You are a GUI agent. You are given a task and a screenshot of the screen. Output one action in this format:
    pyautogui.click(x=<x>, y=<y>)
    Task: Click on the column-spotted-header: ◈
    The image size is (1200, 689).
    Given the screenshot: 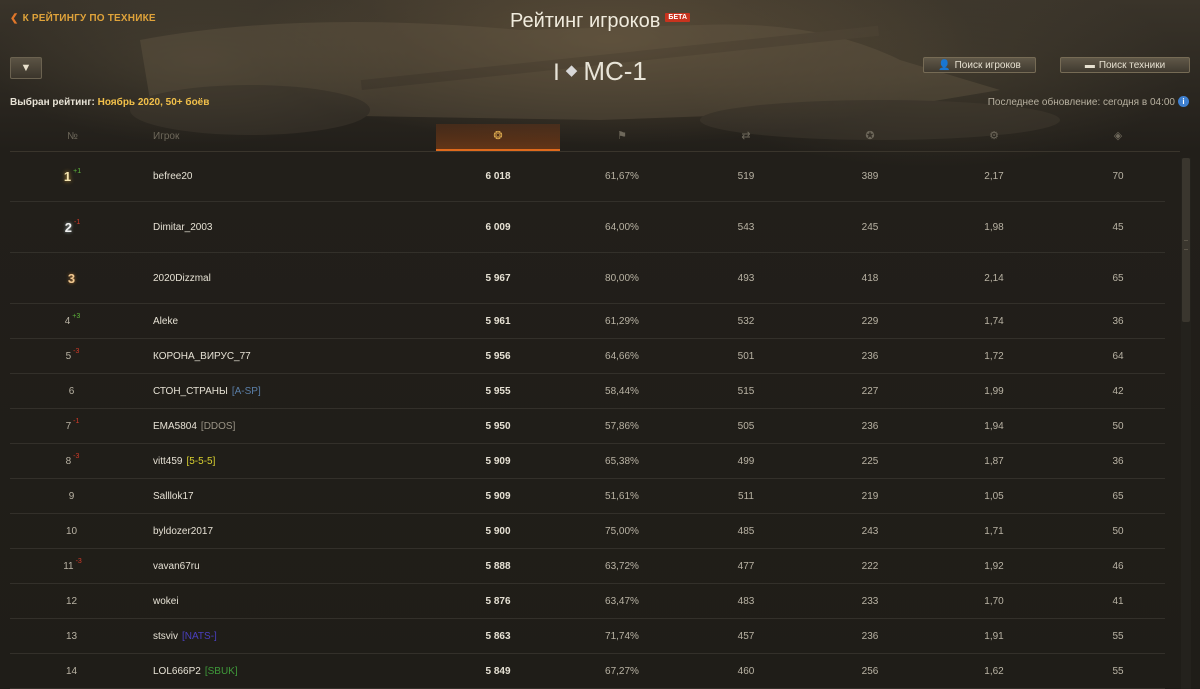 What is the action you would take?
    pyautogui.click(x=1118, y=137)
    